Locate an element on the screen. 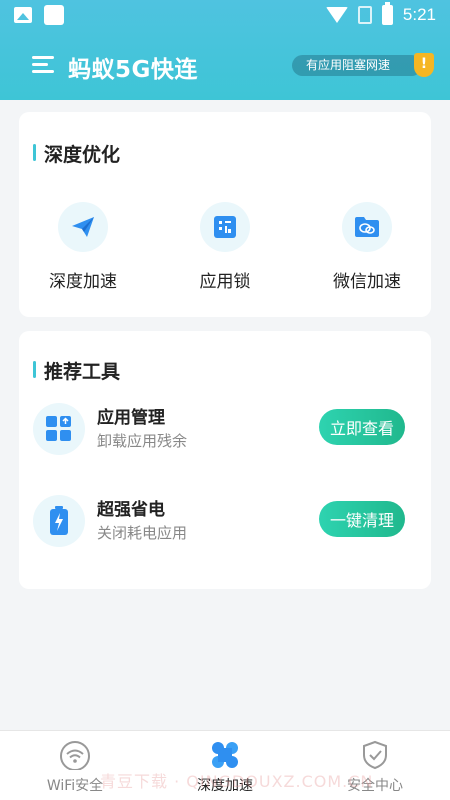 This screenshot has height=800, width=450. watermark: 青豆下载 · QINGDOUXZ.COM.CN is located at coordinates (237, 781).